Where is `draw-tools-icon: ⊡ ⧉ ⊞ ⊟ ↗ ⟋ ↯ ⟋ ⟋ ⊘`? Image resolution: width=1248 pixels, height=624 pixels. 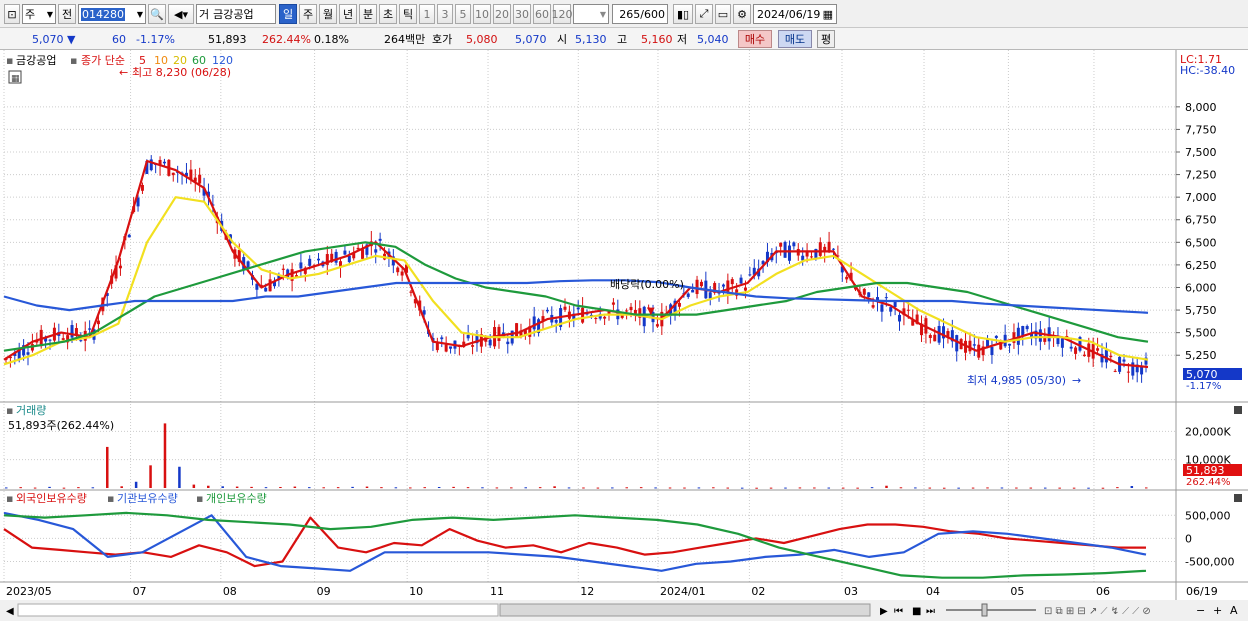 draw-tools-icon: ⊡ ⧉ ⊞ ⊟ ↗ ⟋ ↯ ⟋ ⟋ ⊘ is located at coordinates (1097, 611).